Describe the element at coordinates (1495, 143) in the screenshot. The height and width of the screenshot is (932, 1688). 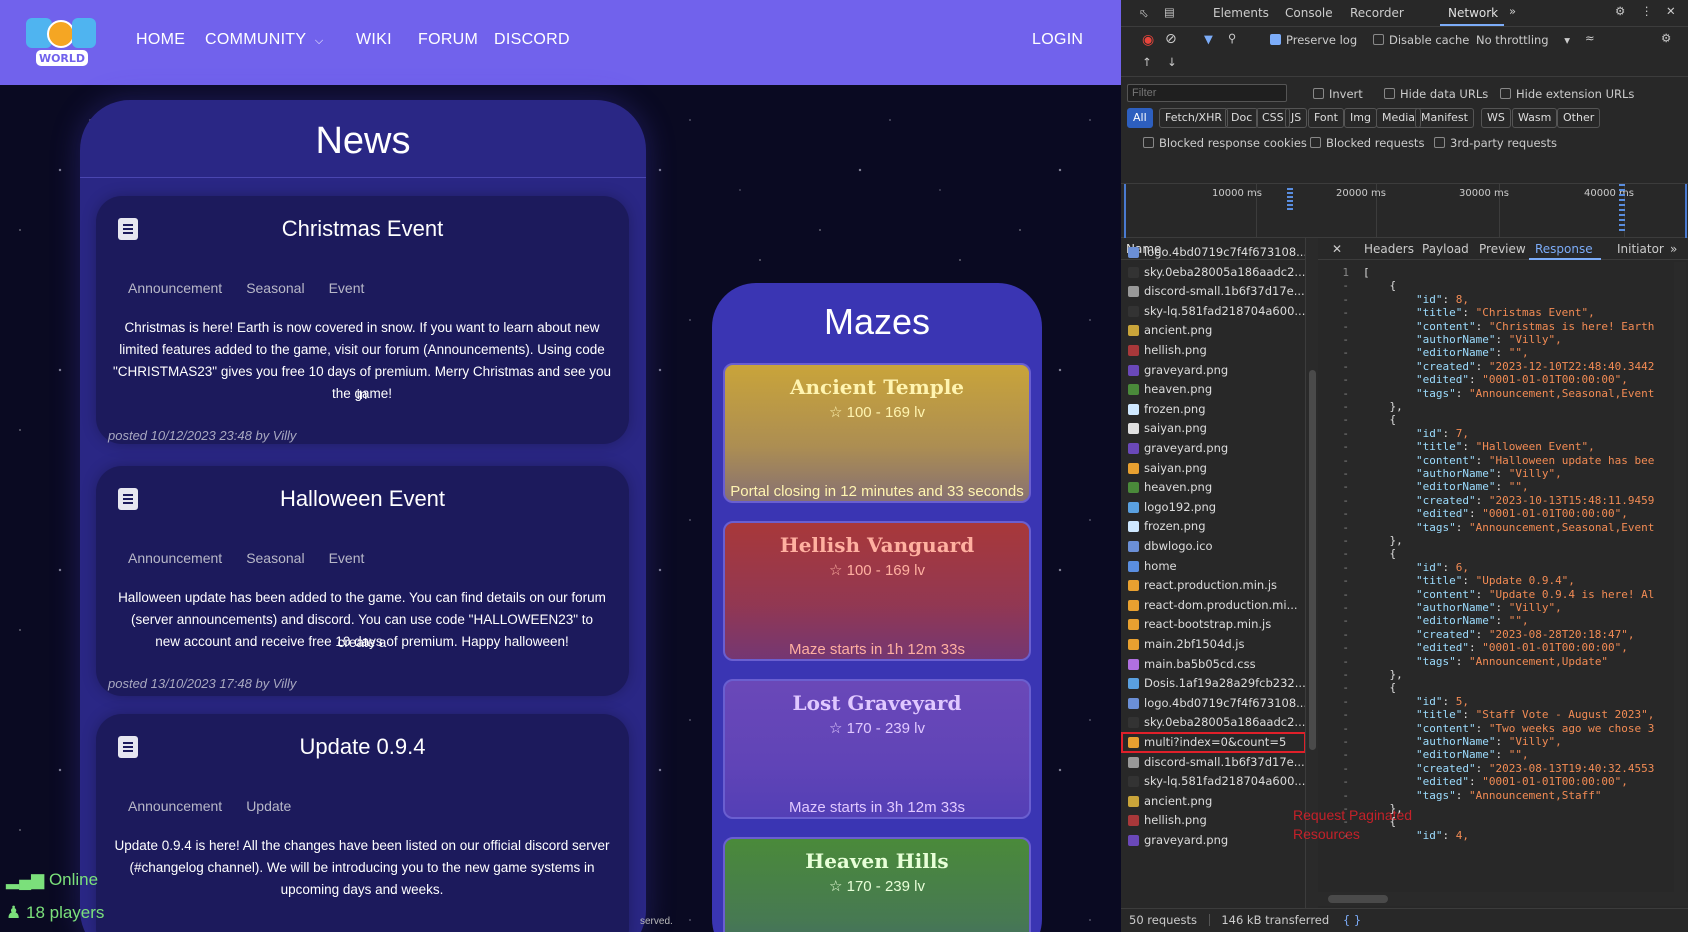
I see `third-party-checkbox: 3rd-party requests` at that location.